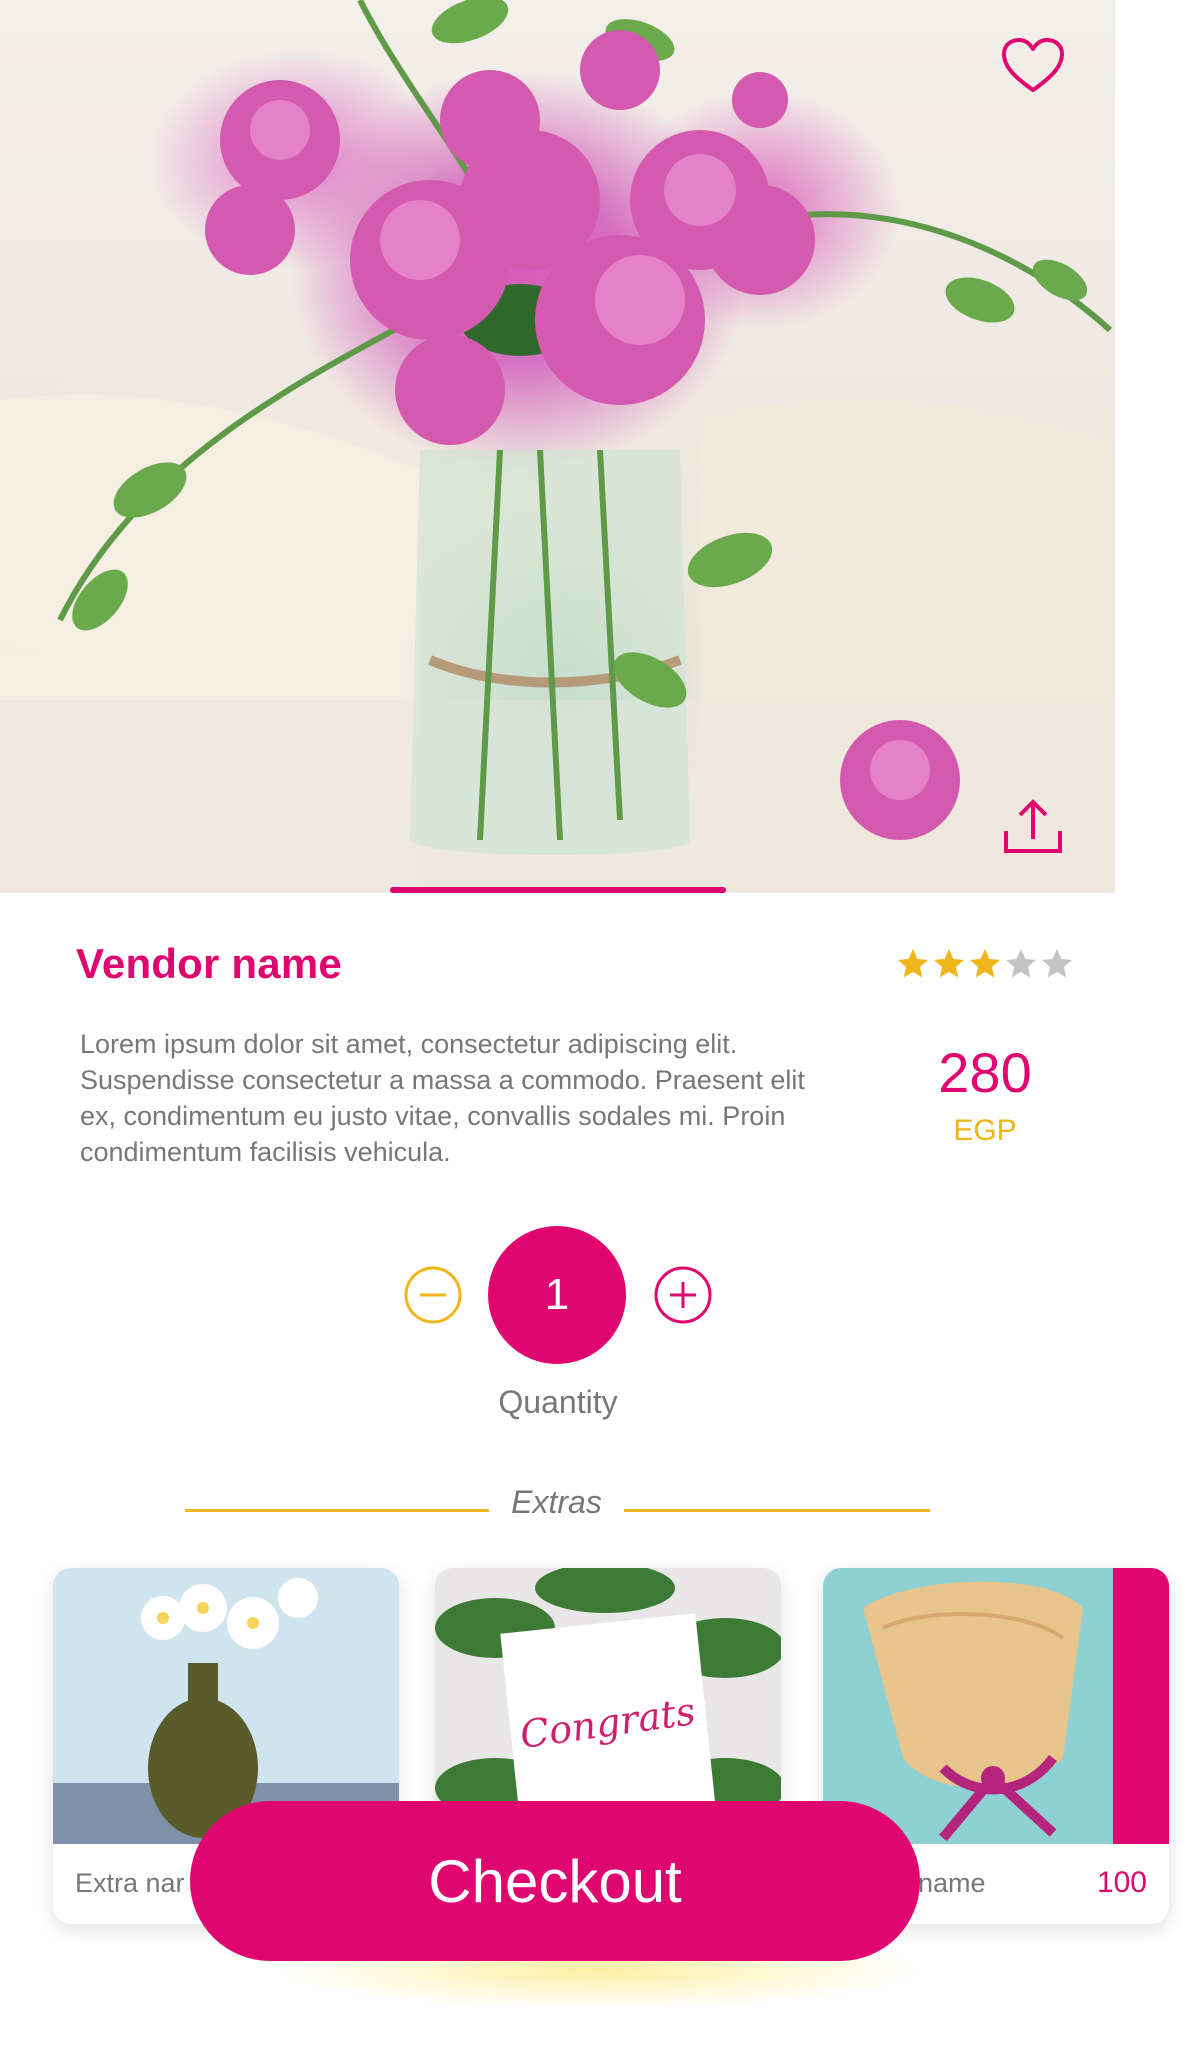 Image resolution: width=1193 pixels, height=2057 pixels. What do you see at coordinates (985, 1072) in the screenshot?
I see `price-value: 280` at bounding box center [985, 1072].